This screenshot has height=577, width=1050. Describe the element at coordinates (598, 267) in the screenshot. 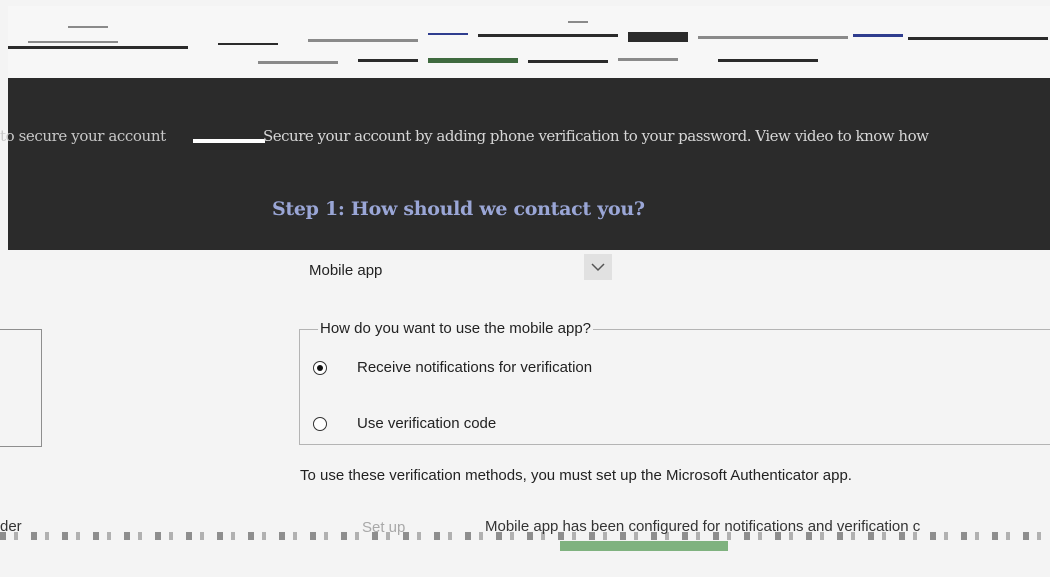

I see `chevron-down-icon` at that location.